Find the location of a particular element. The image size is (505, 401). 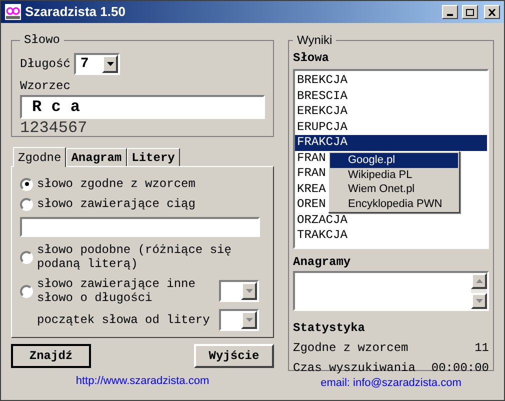

up-arrow-icon is located at coordinates (479, 281).